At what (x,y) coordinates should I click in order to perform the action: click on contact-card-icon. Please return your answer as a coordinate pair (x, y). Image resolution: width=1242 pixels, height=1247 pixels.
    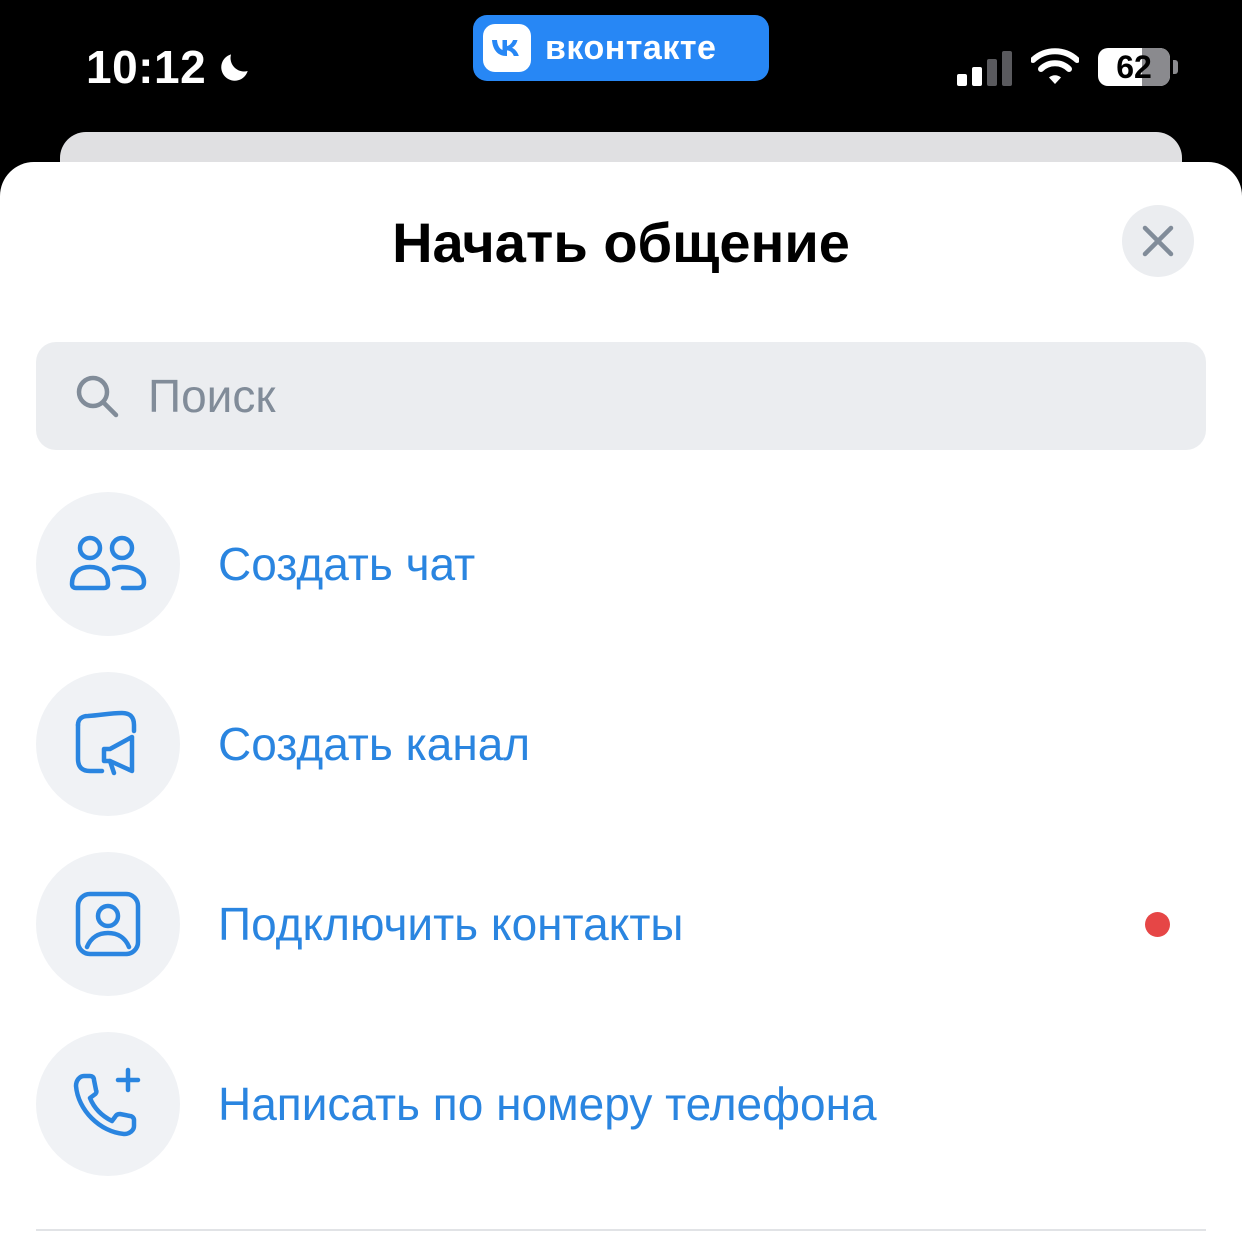
    Looking at the image, I should click on (108, 924).